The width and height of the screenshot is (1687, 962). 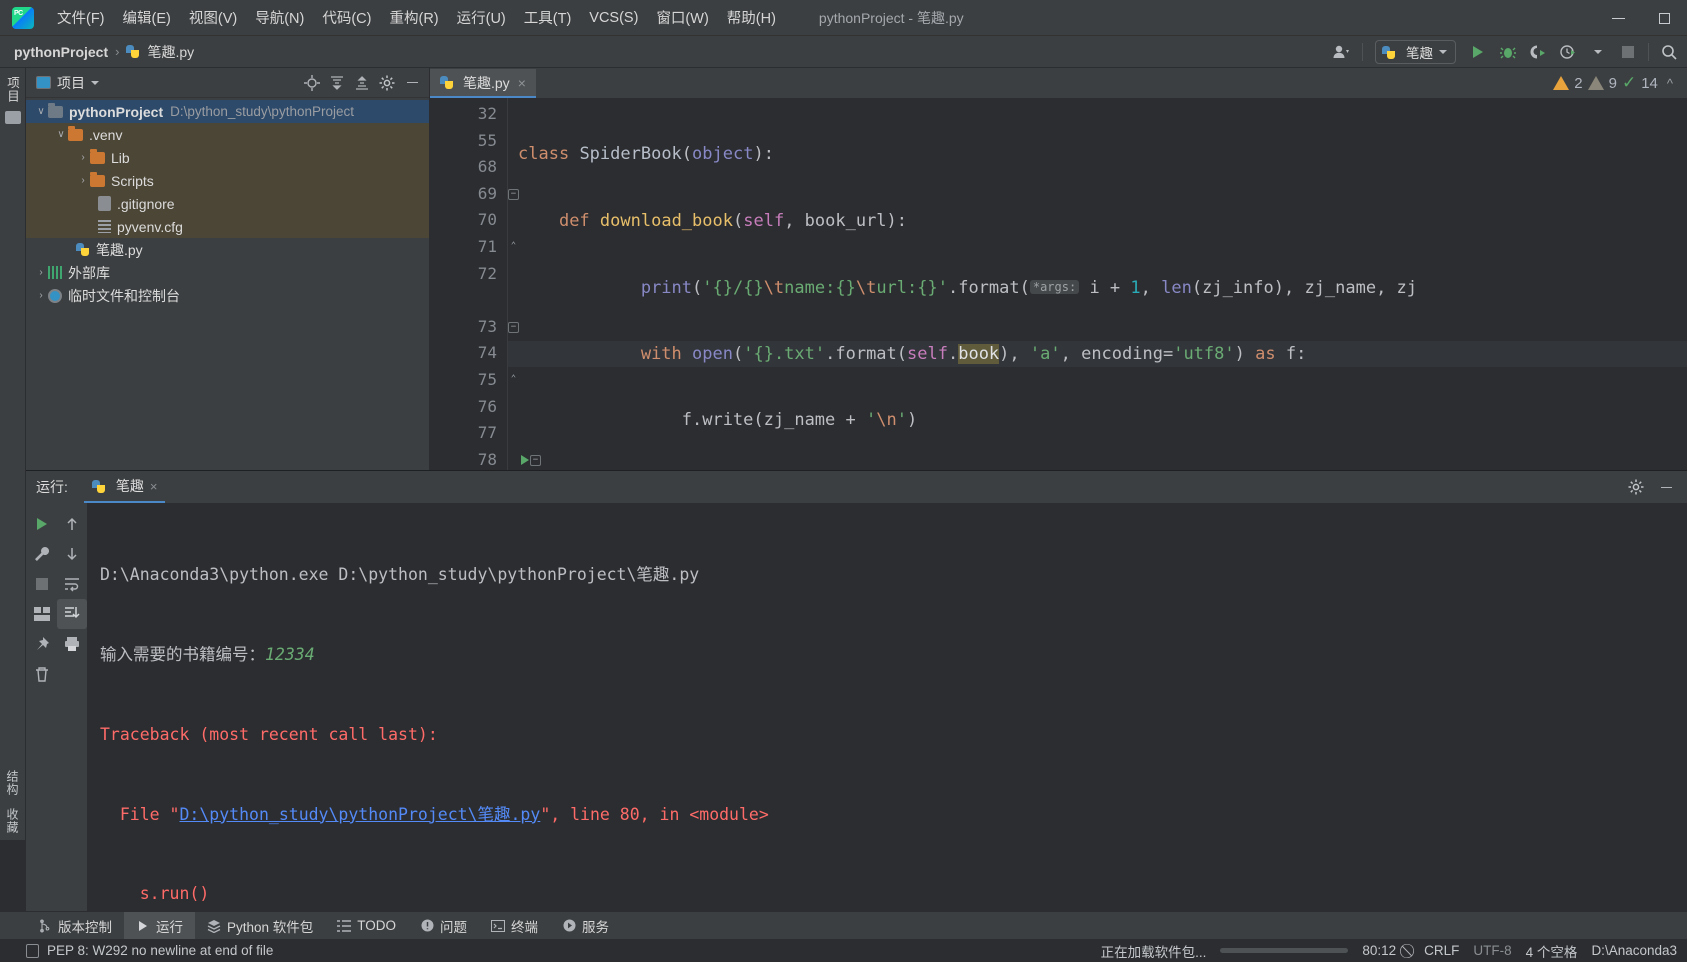 I want to click on run-button, so click(x=1478, y=52).